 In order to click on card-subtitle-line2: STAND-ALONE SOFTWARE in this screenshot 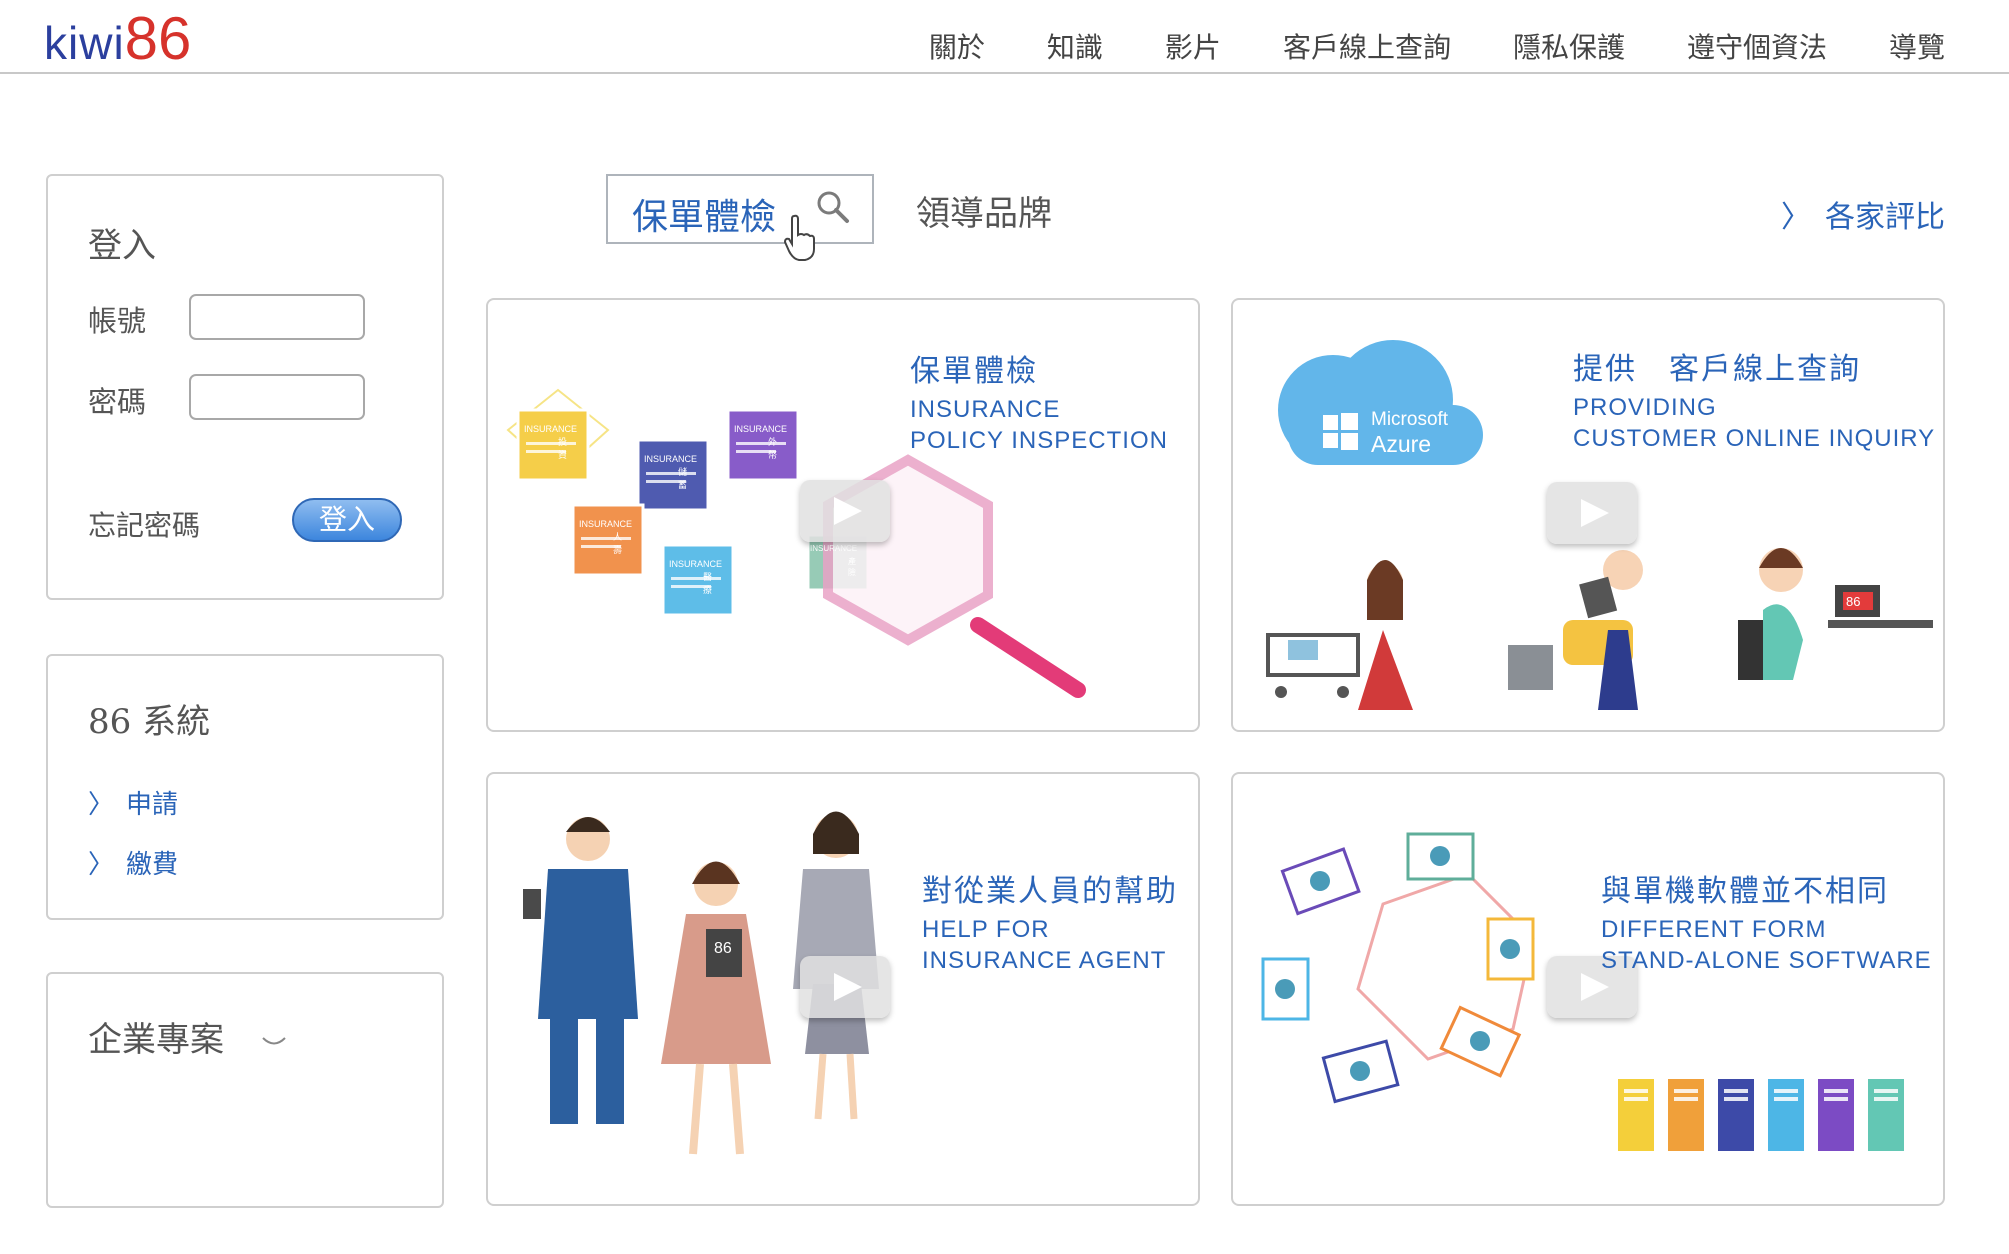, I will do `click(1766, 960)`.